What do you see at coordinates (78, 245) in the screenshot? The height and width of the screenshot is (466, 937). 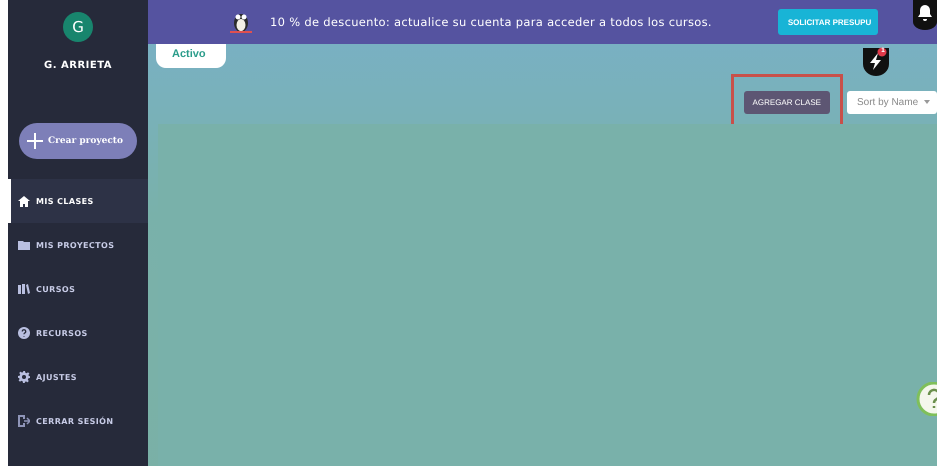 I see `nav-item: MIS PROYECTOS` at bounding box center [78, 245].